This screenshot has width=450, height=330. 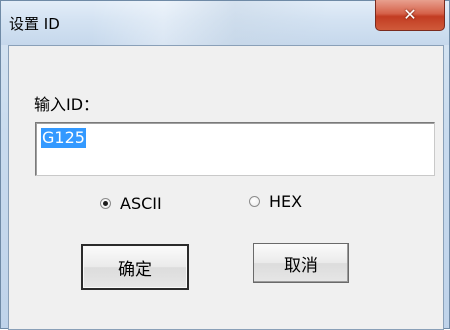 What do you see at coordinates (34, 24) in the screenshot?
I see `dialog-title: 设置 ID` at bounding box center [34, 24].